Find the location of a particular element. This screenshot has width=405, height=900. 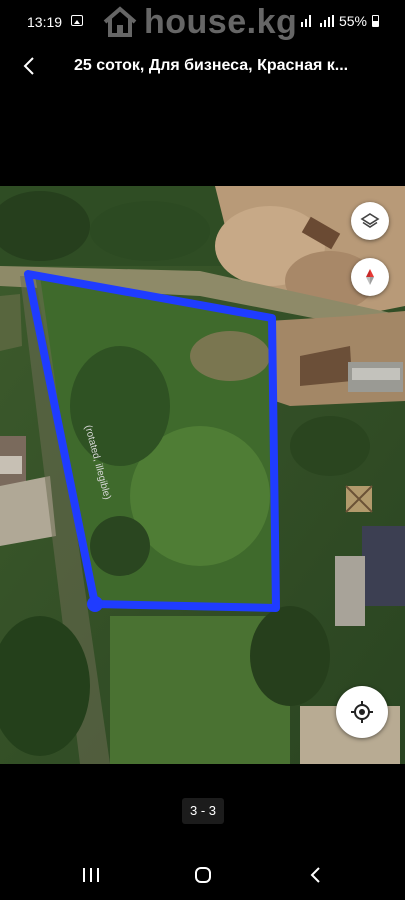

compass-button is located at coordinates (370, 277).